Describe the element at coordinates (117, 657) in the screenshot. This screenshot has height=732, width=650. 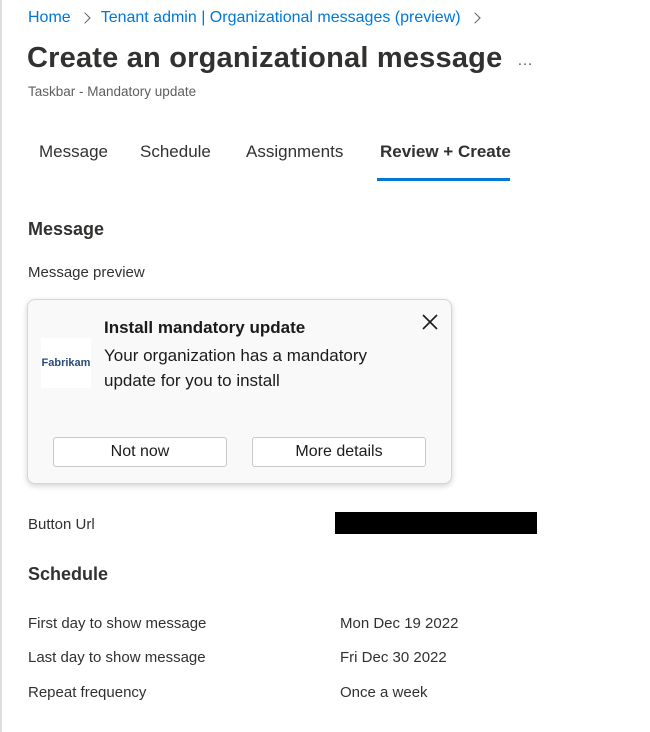
I see `last-day-label: Last day to show message` at that location.